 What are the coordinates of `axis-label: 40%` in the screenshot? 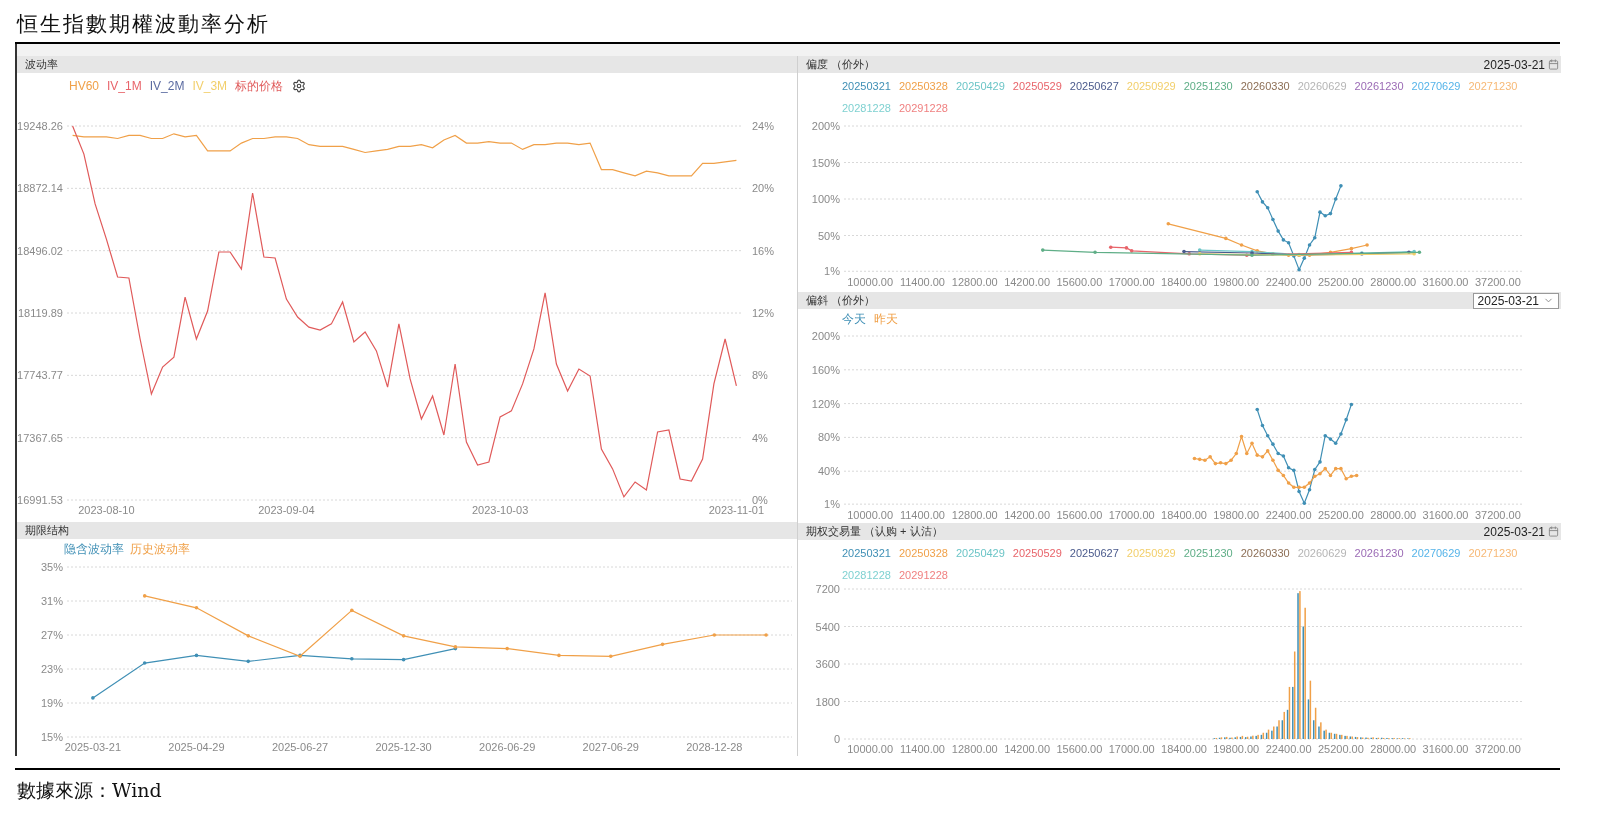 It's located at (828, 471).